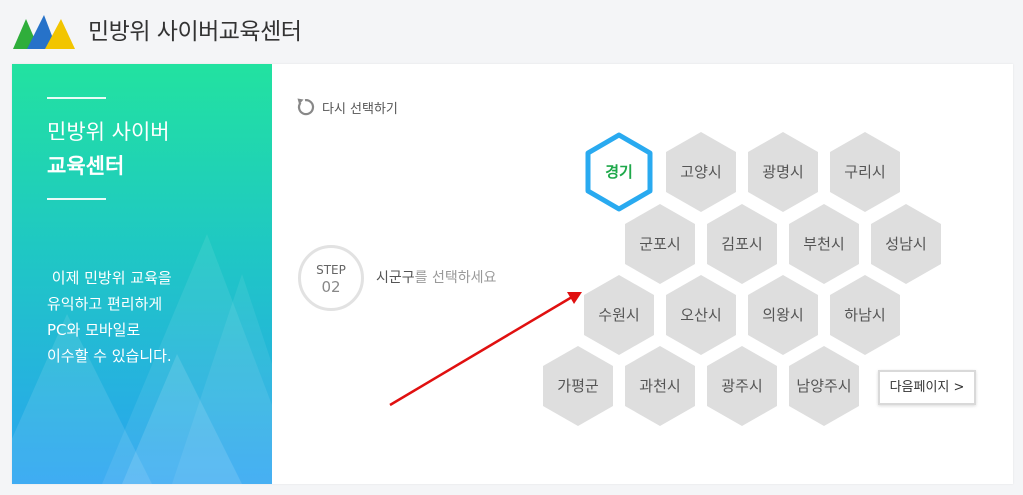 This screenshot has width=1023, height=495. Describe the element at coordinates (109, 278) in the screenshot. I see `sidebar-description-line: 이제 민방위 교육을` at that location.